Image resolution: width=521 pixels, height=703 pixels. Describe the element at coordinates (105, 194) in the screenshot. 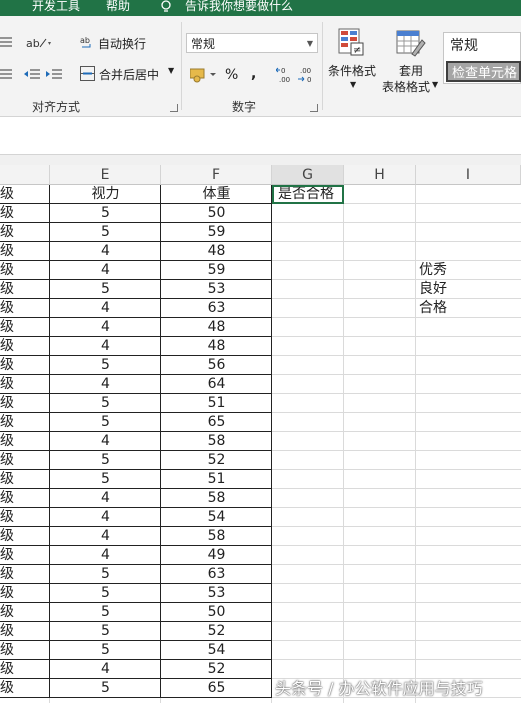

I see `header-cell-vision: 视力` at that location.